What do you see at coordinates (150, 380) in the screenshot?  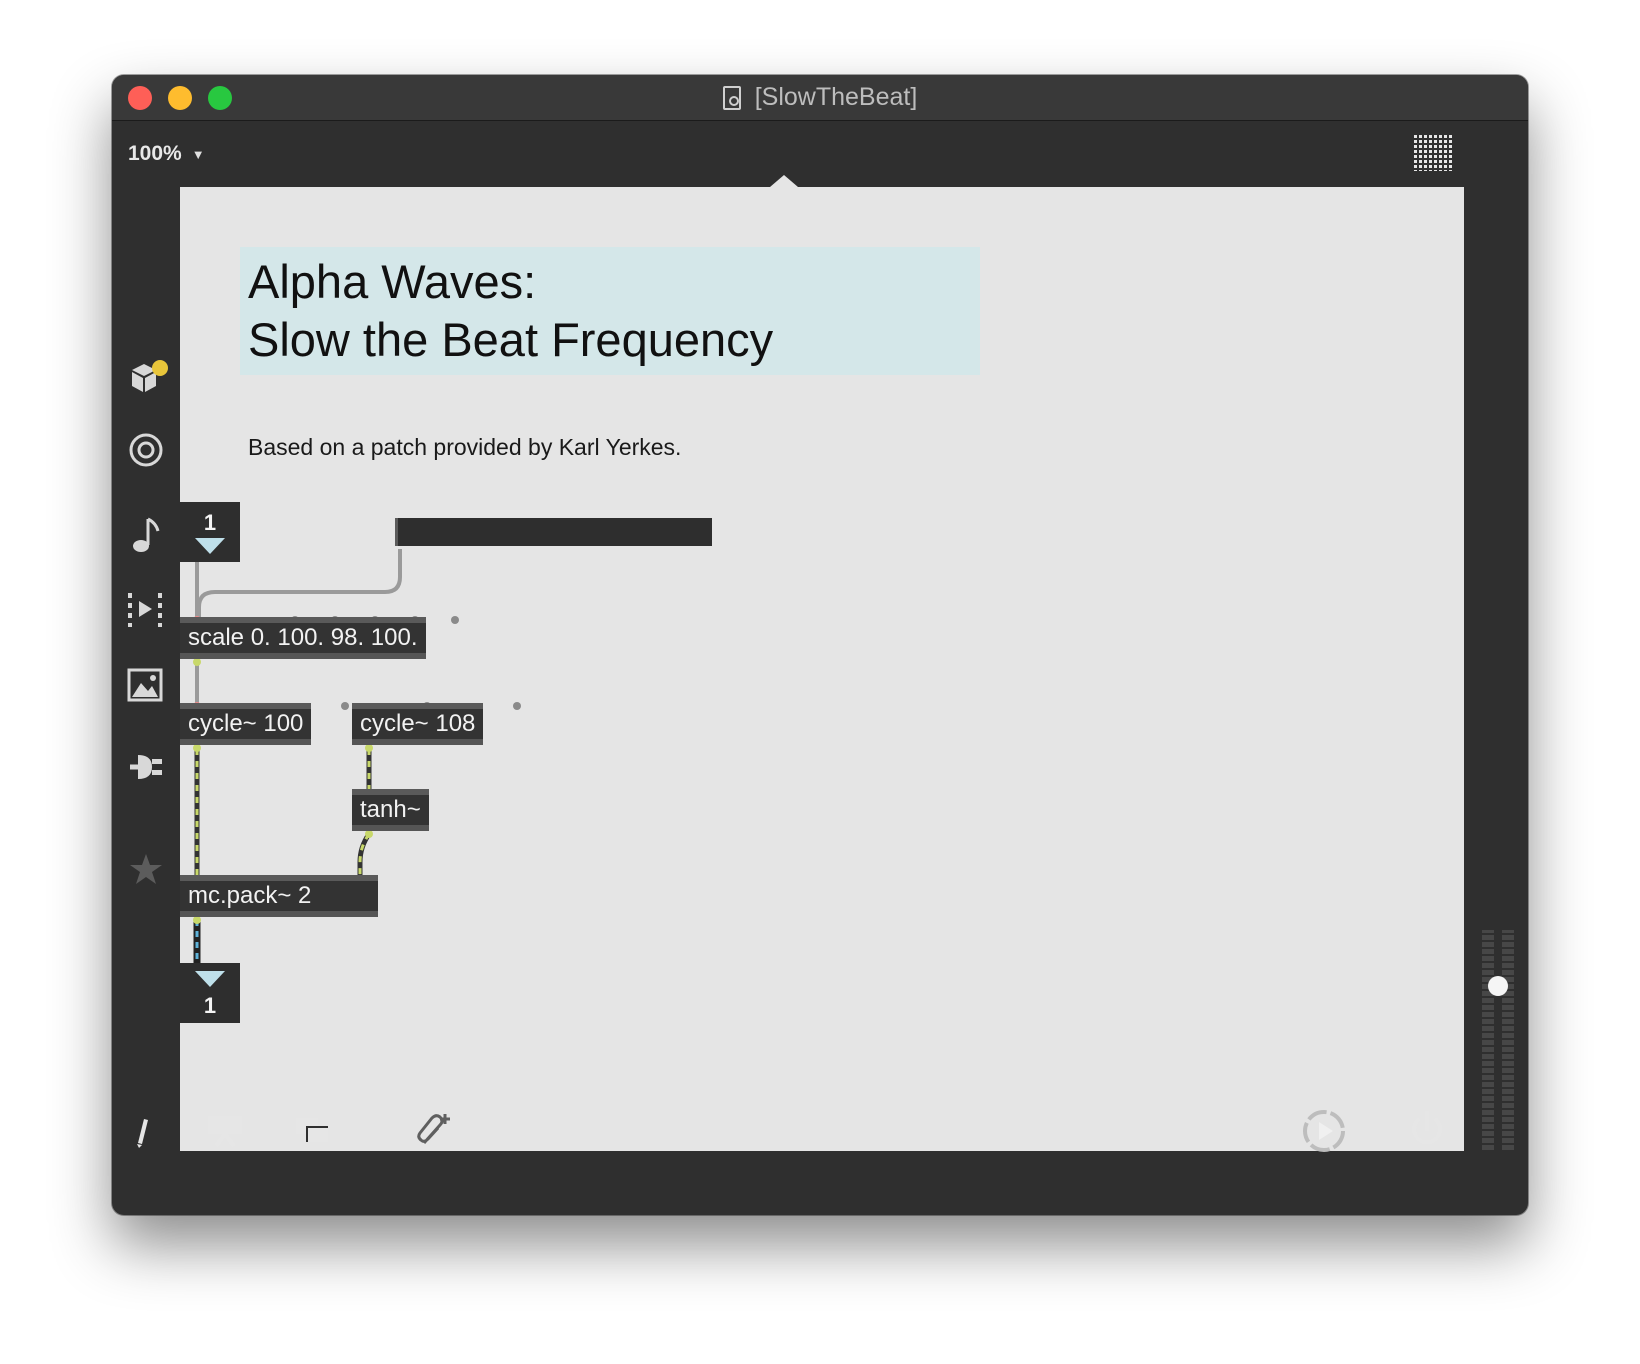 I see `packages-icon` at bounding box center [150, 380].